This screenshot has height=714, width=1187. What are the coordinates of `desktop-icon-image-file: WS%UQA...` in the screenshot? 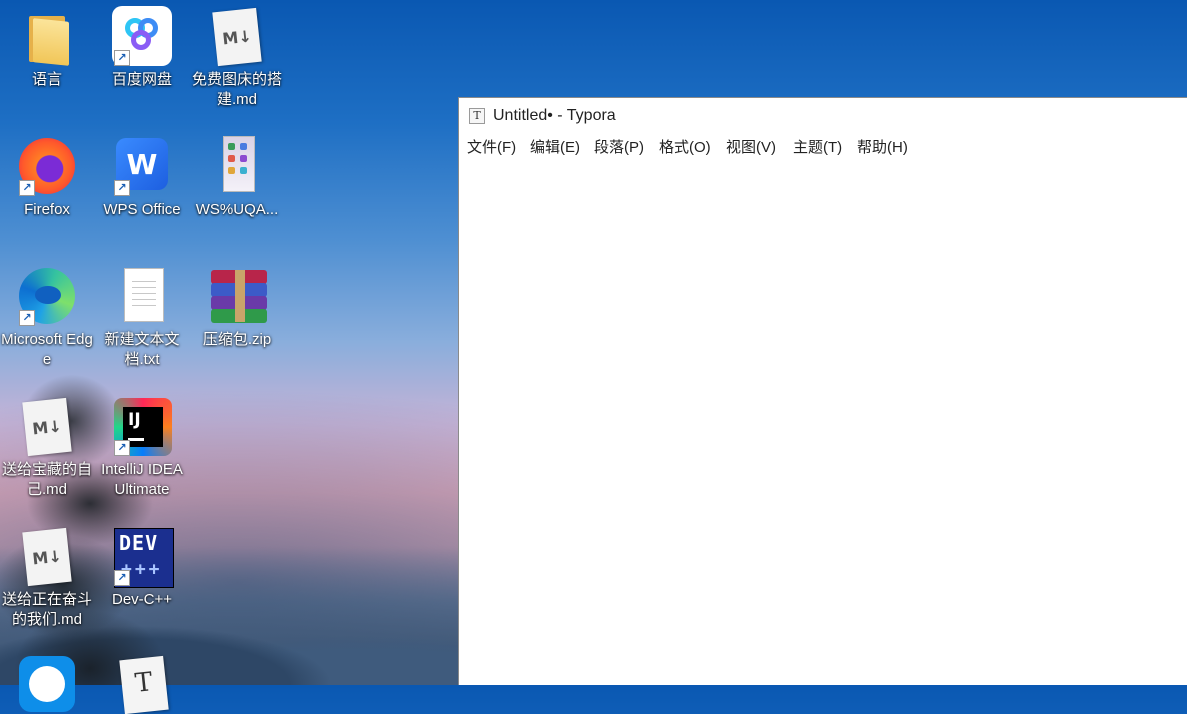 It's located at (237, 178).